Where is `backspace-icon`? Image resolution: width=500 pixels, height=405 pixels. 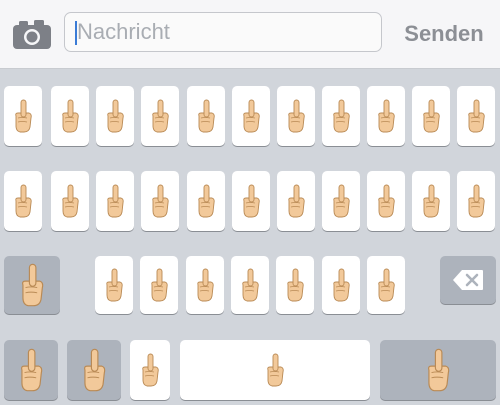 backspace-icon is located at coordinates (468, 280).